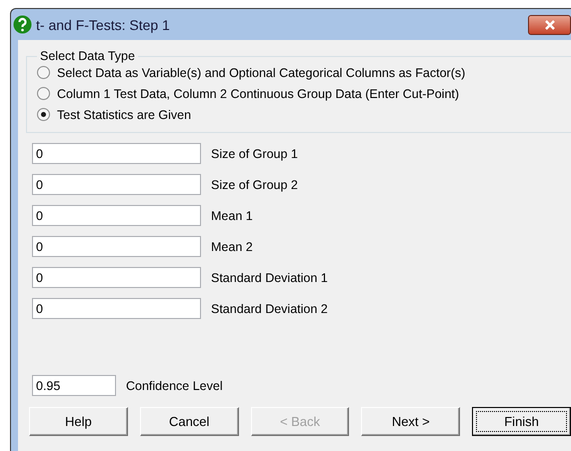  What do you see at coordinates (189, 421) in the screenshot?
I see `dialog-button: Cancel` at bounding box center [189, 421].